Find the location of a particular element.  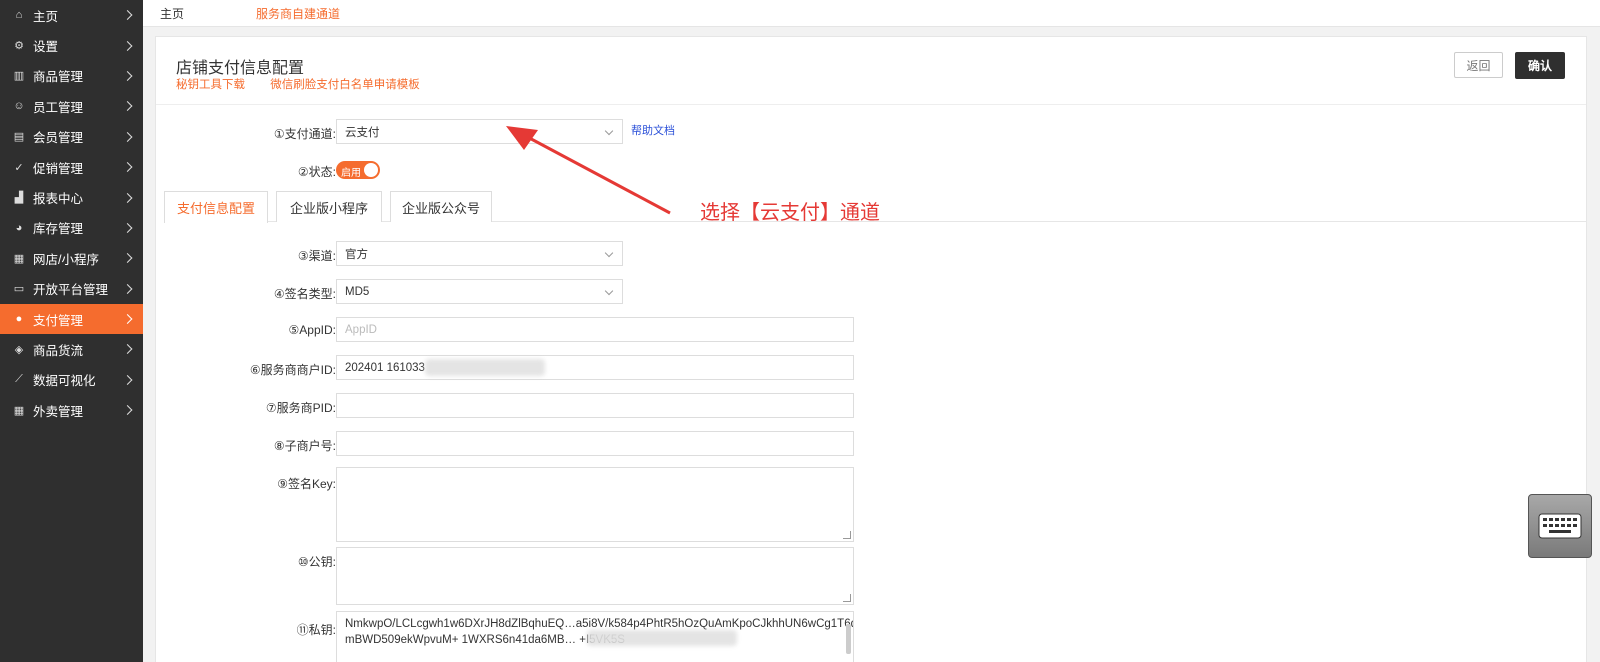

sidebar-item: ▭ 开放平台管理 is located at coordinates (71, 289).